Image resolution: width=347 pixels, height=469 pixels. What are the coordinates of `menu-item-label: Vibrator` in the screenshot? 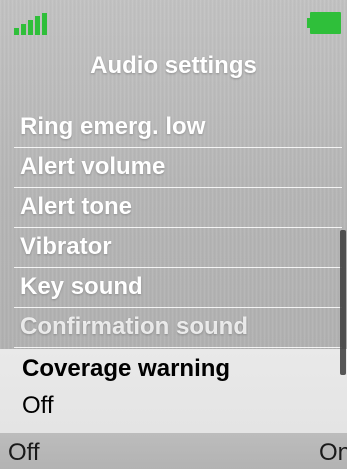 It's located at (66, 246).